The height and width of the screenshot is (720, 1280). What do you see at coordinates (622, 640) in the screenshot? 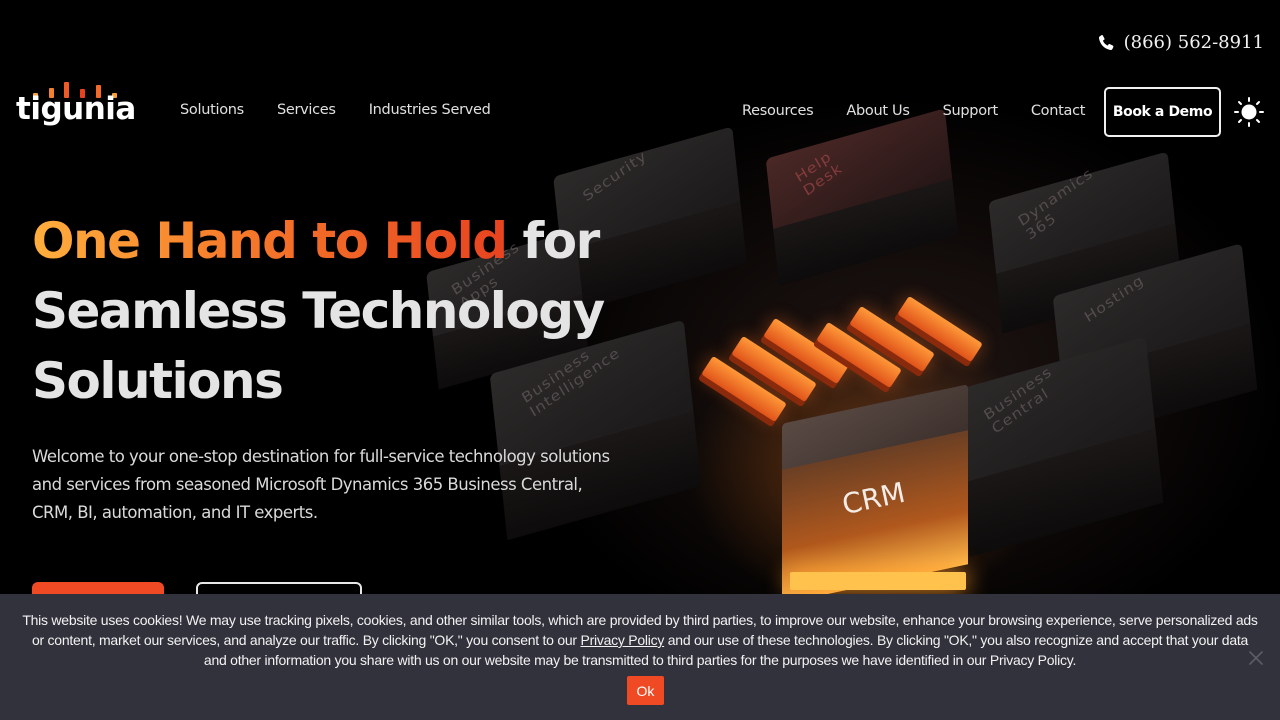
I see `privacy-policy-link: Privacy Policy` at bounding box center [622, 640].